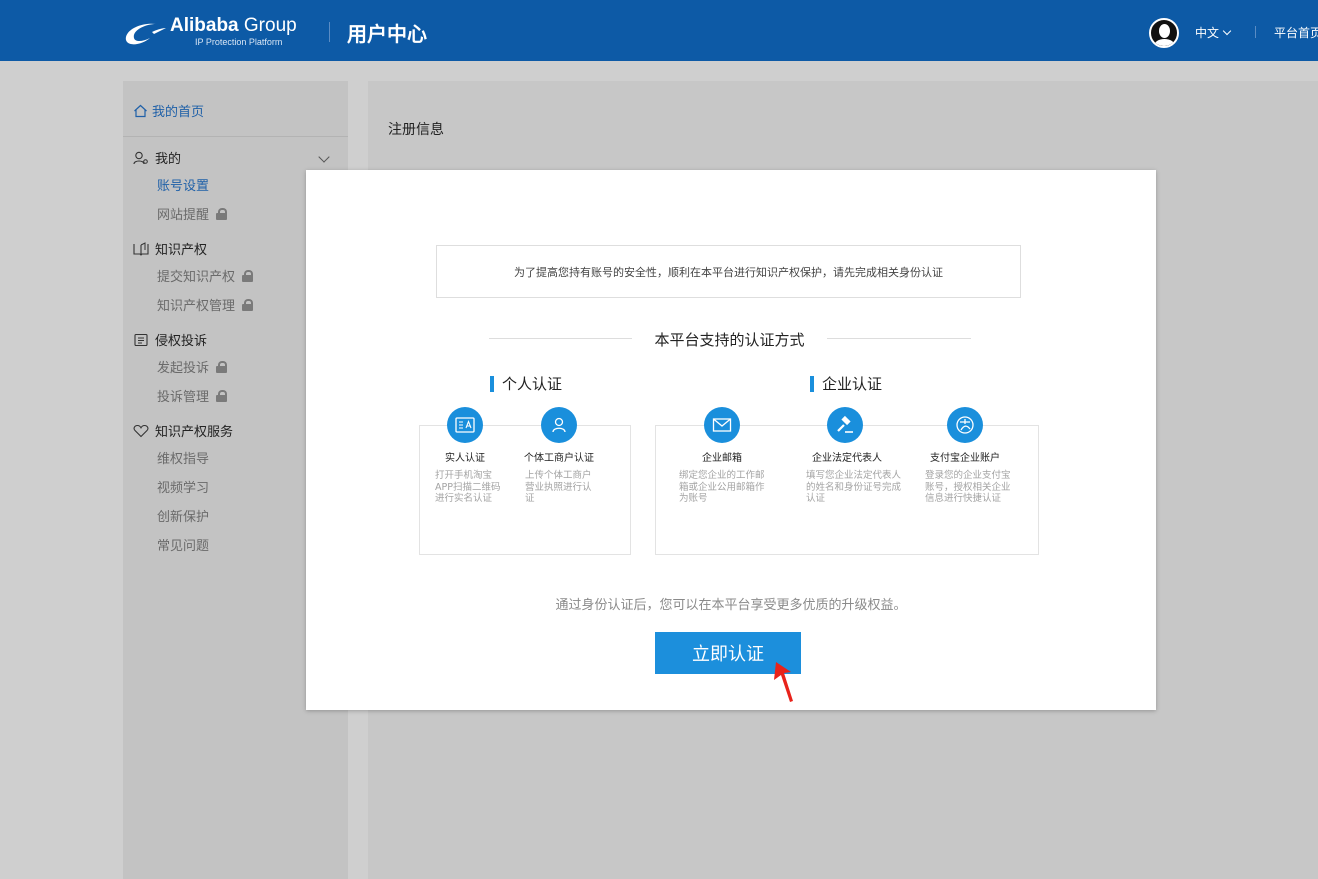 The image size is (1318, 879). Describe the element at coordinates (465, 458) in the screenshot. I see `method-title: 实人认证` at that location.